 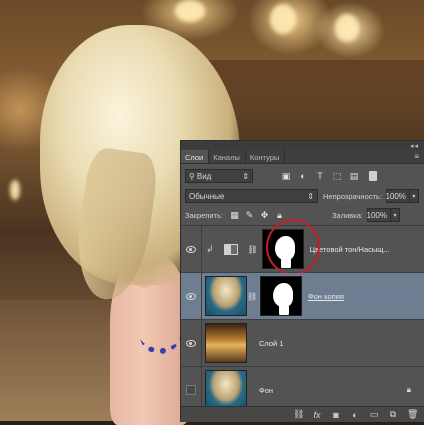 What do you see at coordinates (195, 156) in the screenshot?
I see `tab-layers: Слои` at bounding box center [195, 156].